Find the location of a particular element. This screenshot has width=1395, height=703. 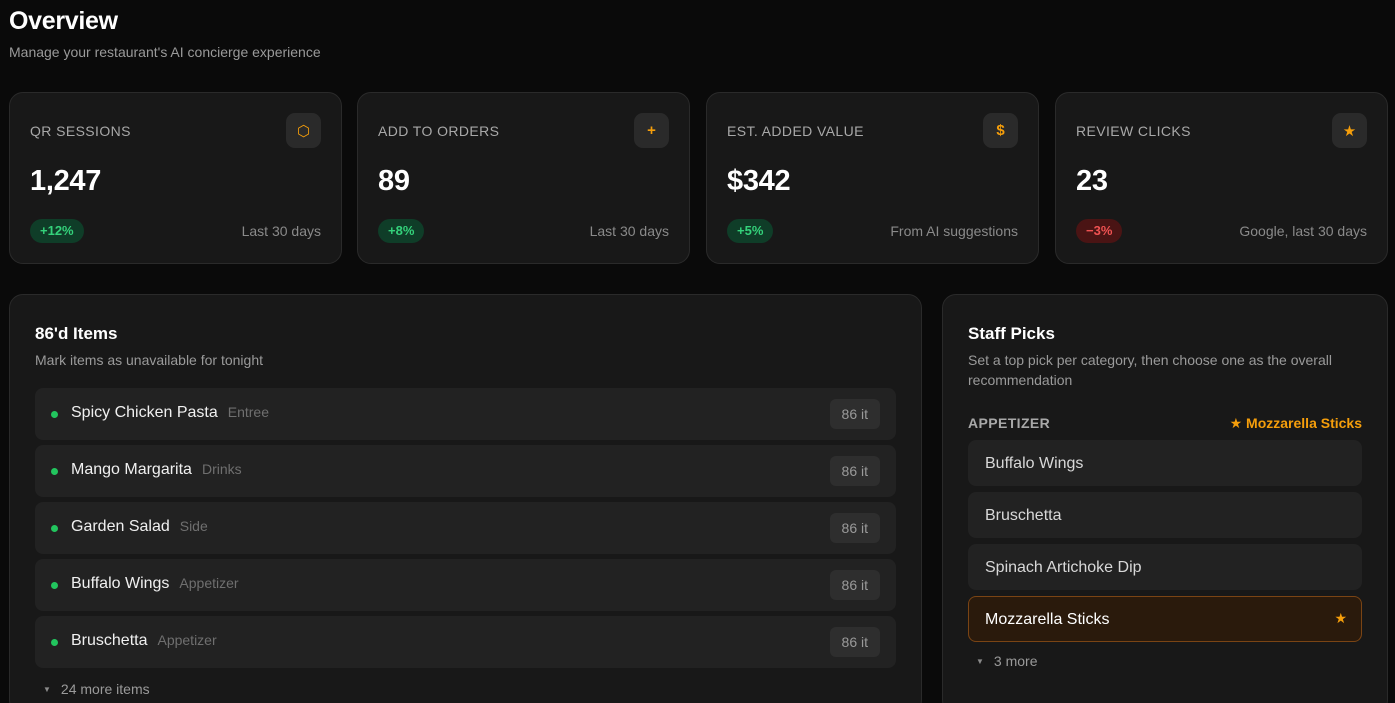

stat-period: Google, last 30 days is located at coordinates (1303, 231).